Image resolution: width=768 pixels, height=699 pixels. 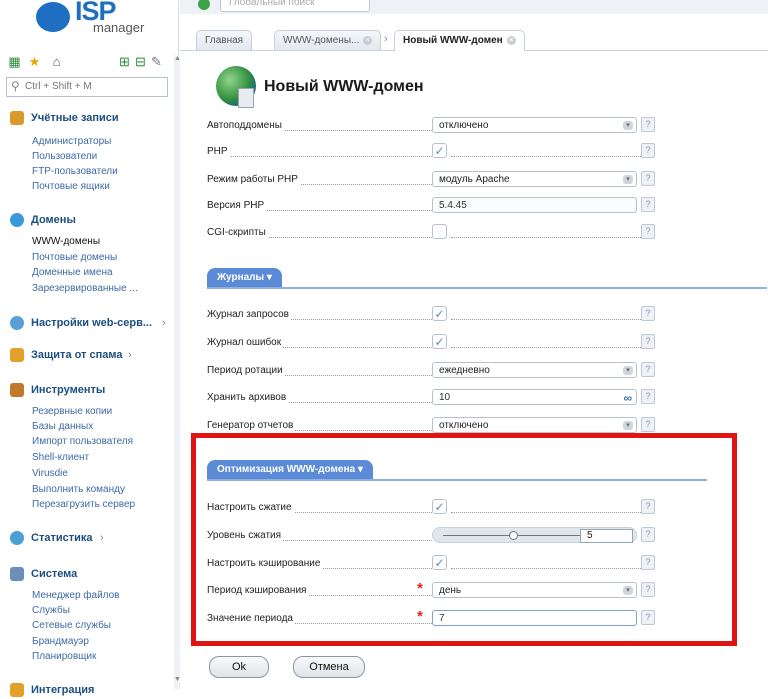 What do you see at coordinates (534, 205) in the screenshot?
I see `php-version-input: 5.4.45` at bounding box center [534, 205].